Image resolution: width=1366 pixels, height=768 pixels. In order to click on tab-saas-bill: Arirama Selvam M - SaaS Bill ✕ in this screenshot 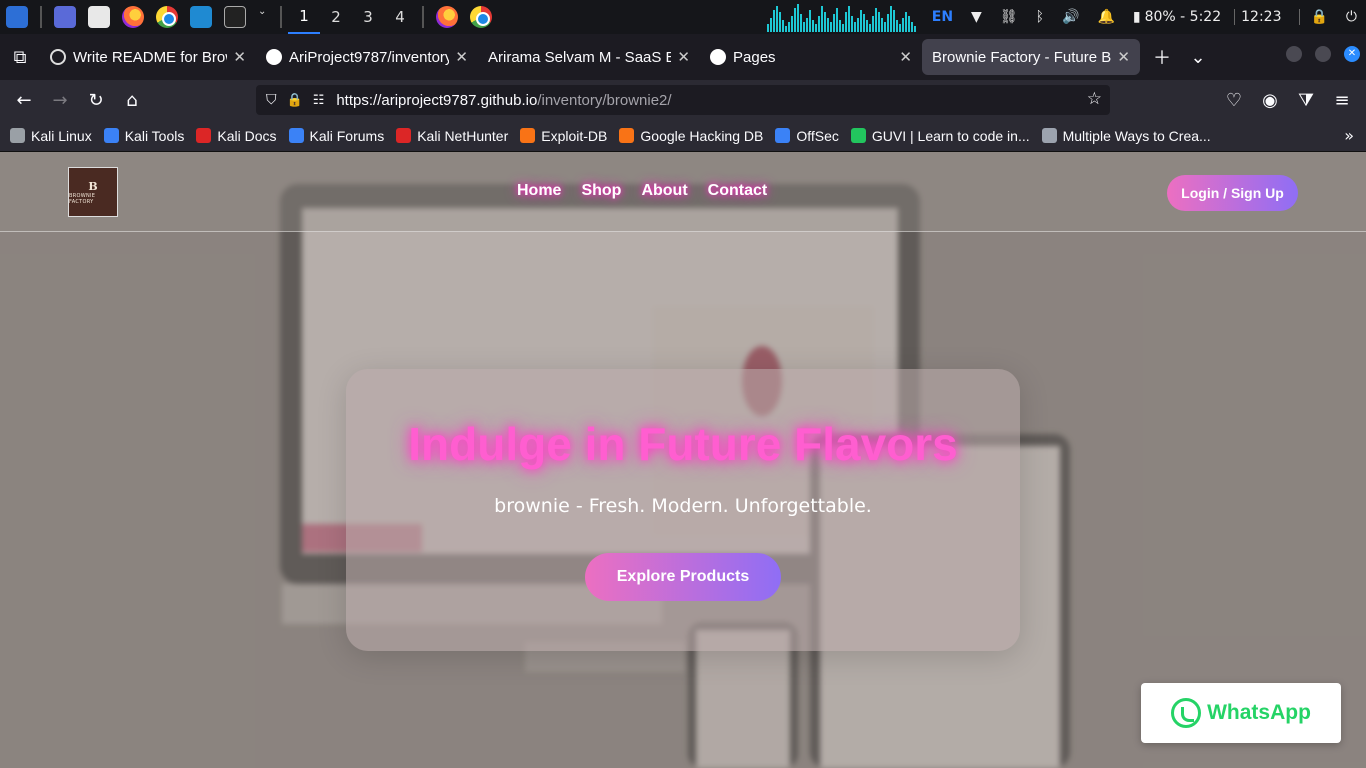, I will do `click(589, 57)`.